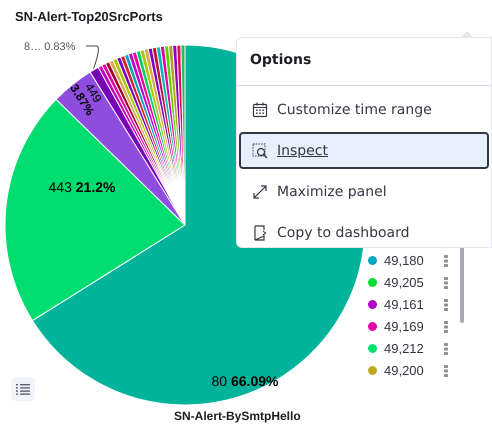  I want to click on diagonal-arrows-icon, so click(260, 192).